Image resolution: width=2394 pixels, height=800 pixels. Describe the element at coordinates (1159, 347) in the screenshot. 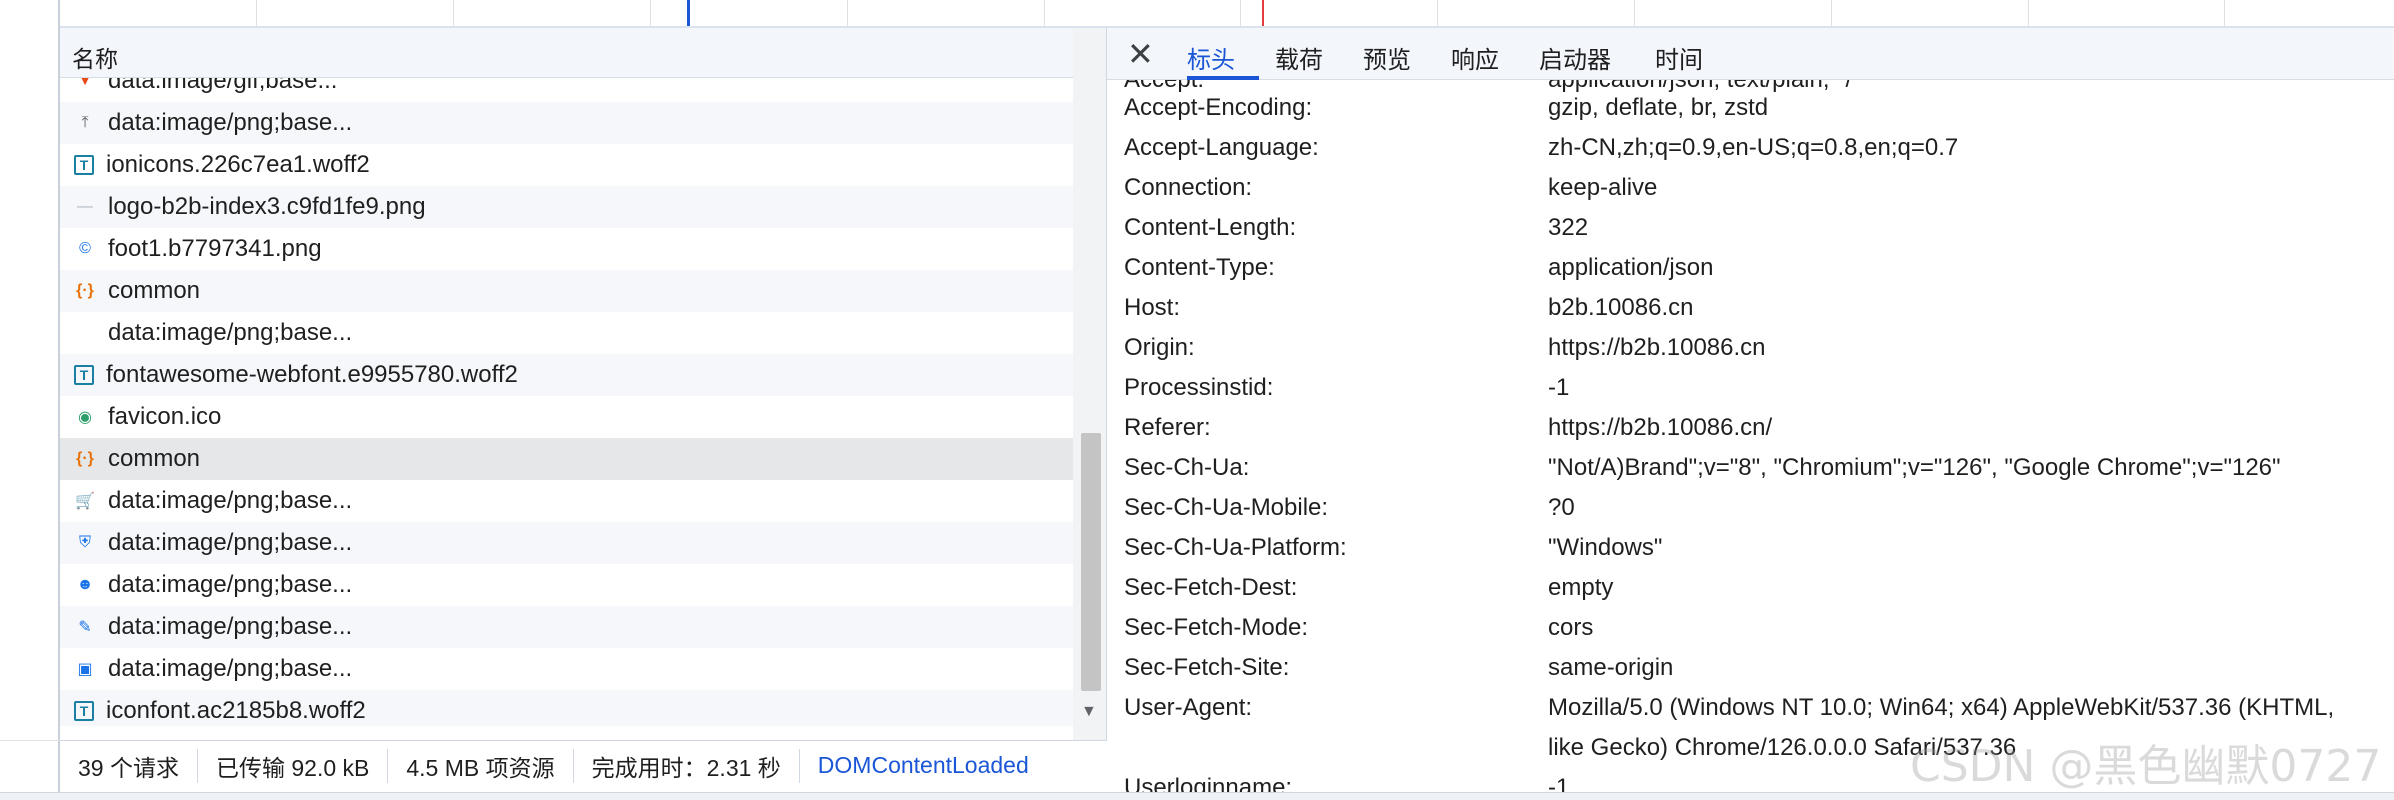

I see `header-key: Origin:` at that location.